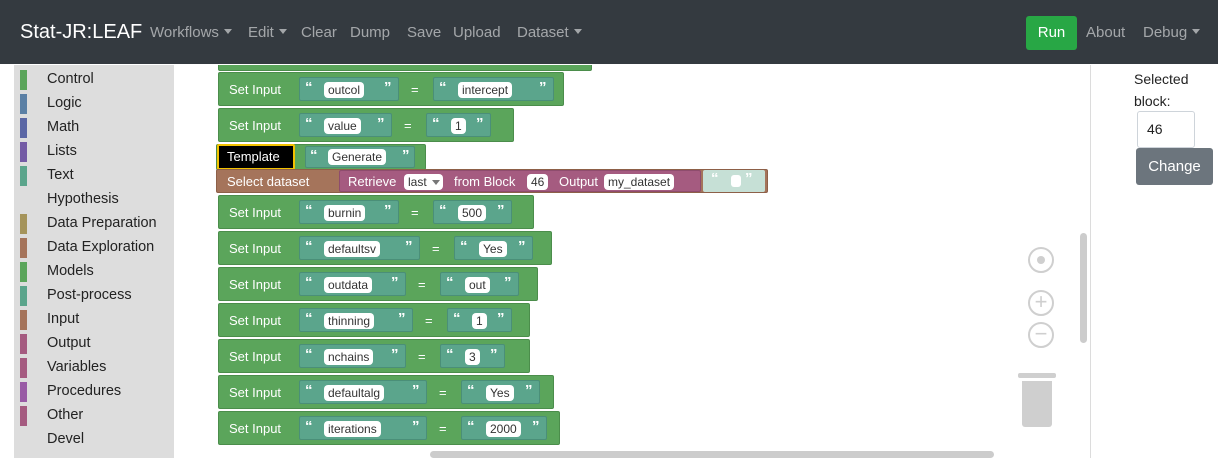 This screenshot has width=1218, height=458. What do you see at coordinates (1037, 400) in the screenshot?
I see `trash-icon` at bounding box center [1037, 400].